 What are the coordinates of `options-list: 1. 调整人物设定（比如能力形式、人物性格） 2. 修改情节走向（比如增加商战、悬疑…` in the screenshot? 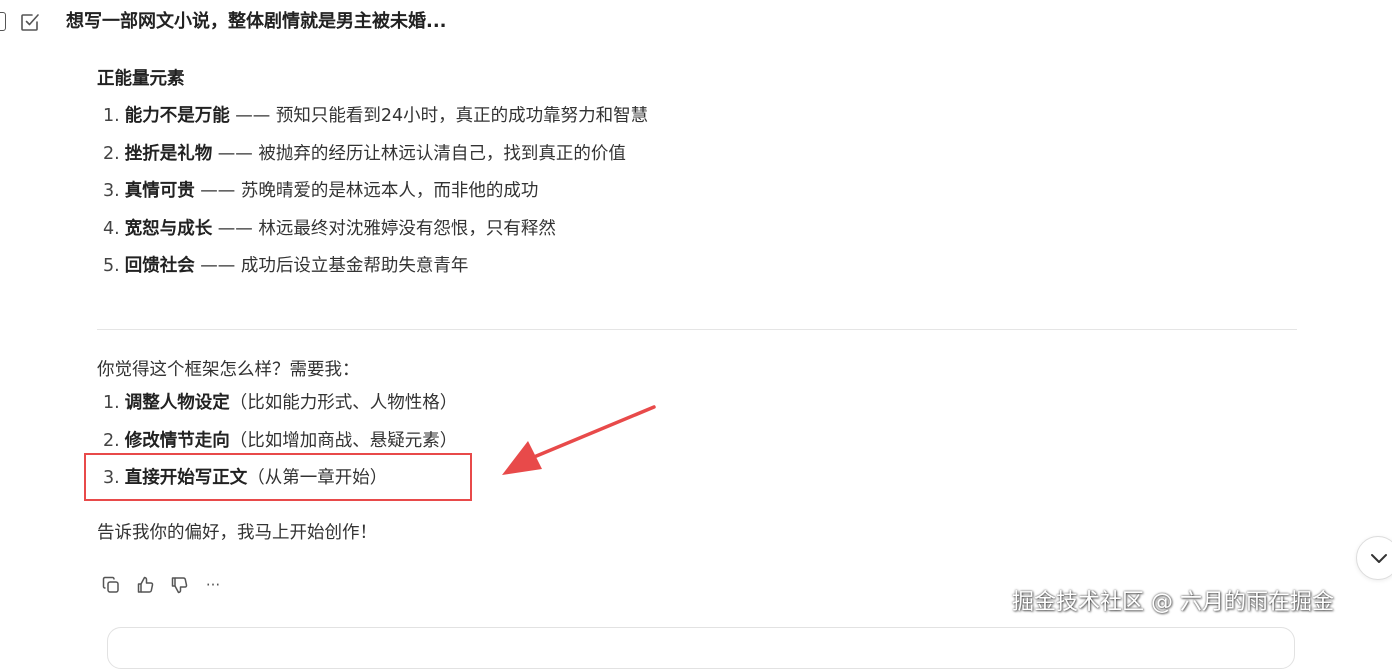 It's located at (280, 446).